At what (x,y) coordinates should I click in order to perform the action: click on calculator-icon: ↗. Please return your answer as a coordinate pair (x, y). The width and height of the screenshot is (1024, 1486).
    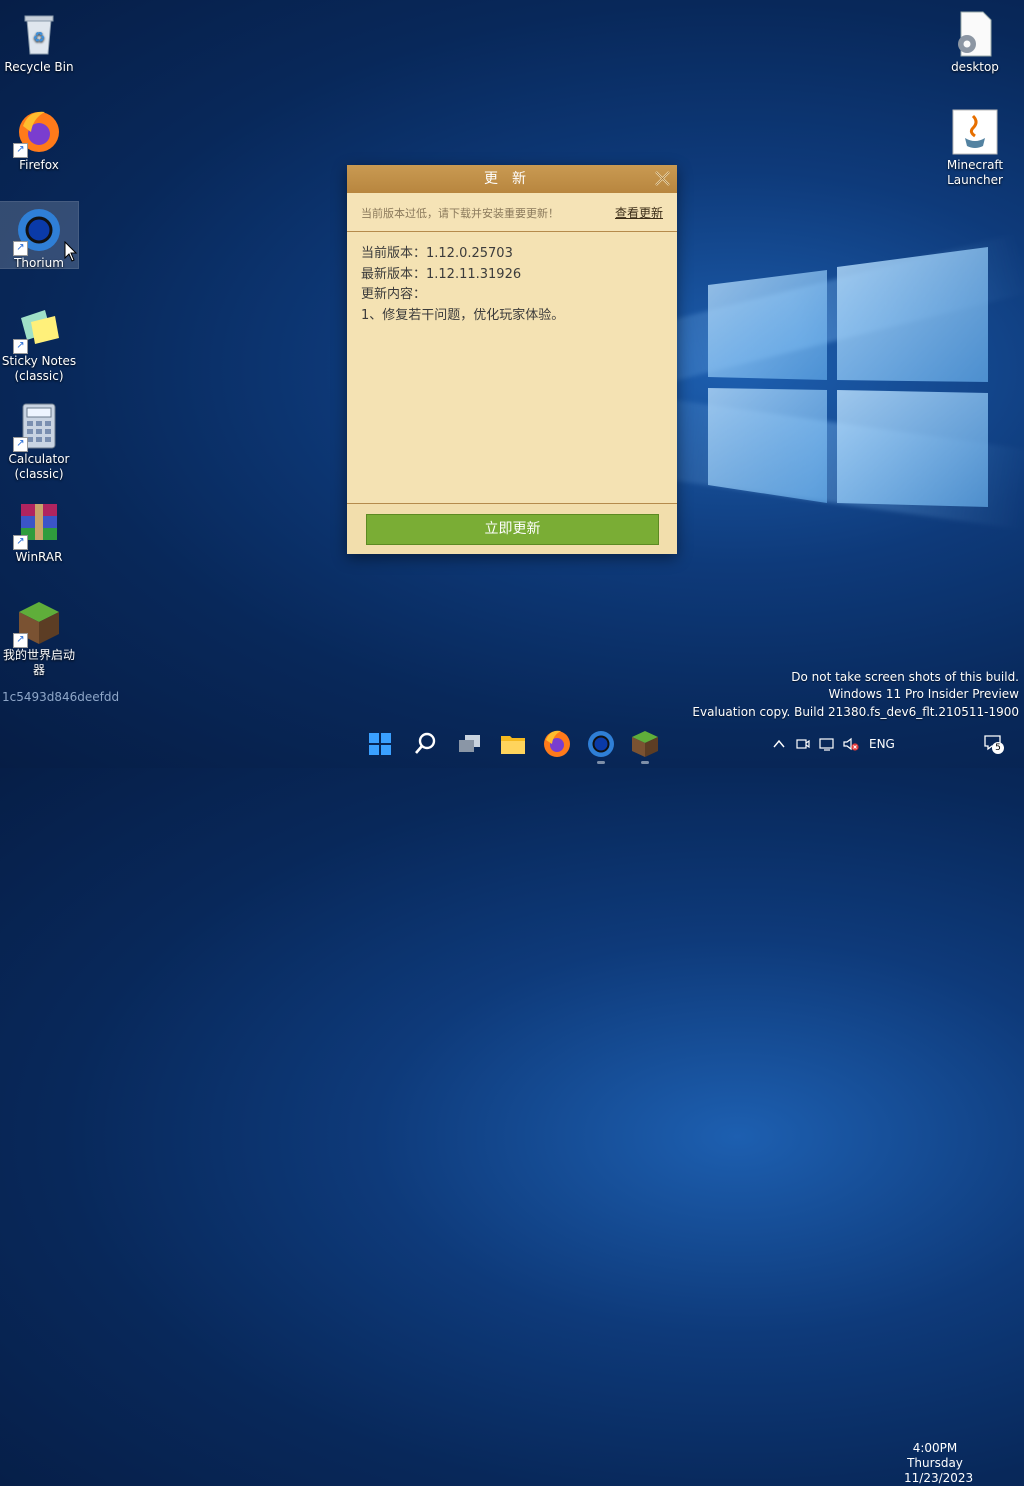
    Looking at the image, I should click on (38, 427).